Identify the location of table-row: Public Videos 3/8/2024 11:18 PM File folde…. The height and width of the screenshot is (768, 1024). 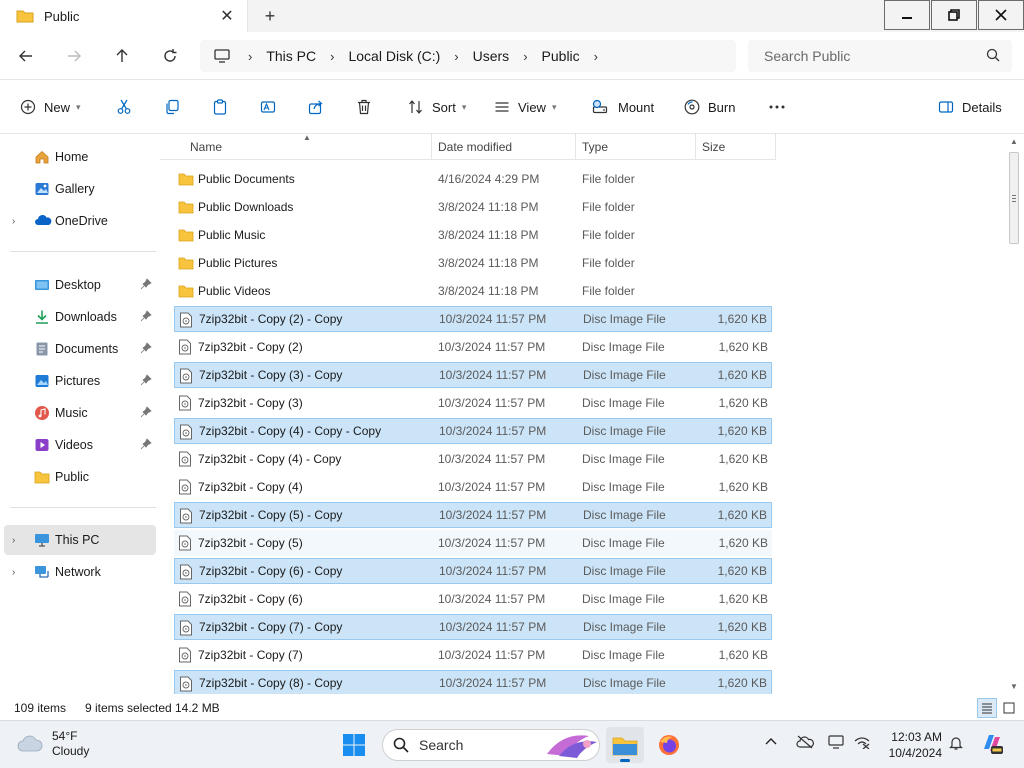
(473, 291).